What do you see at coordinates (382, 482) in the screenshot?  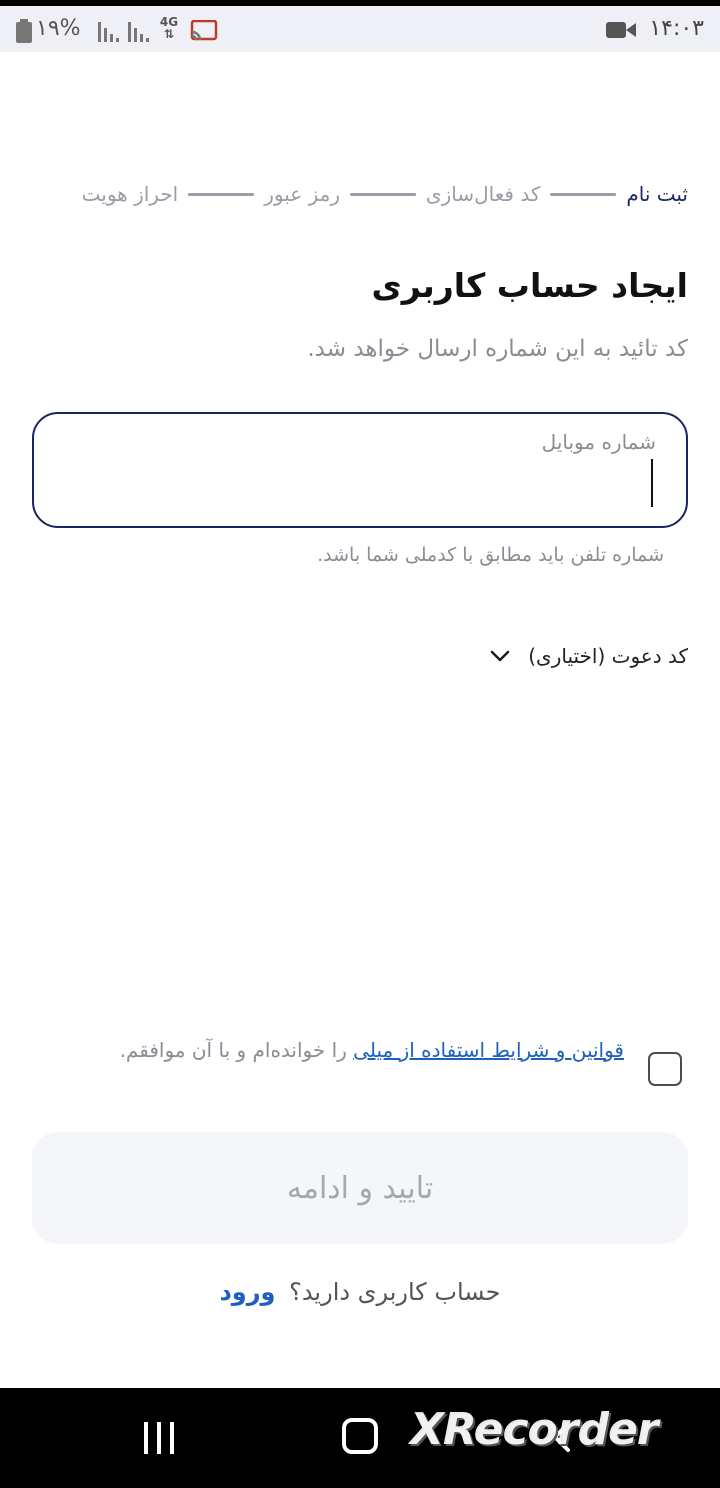 I see `mobile-number-input` at bounding box center [382, 482].